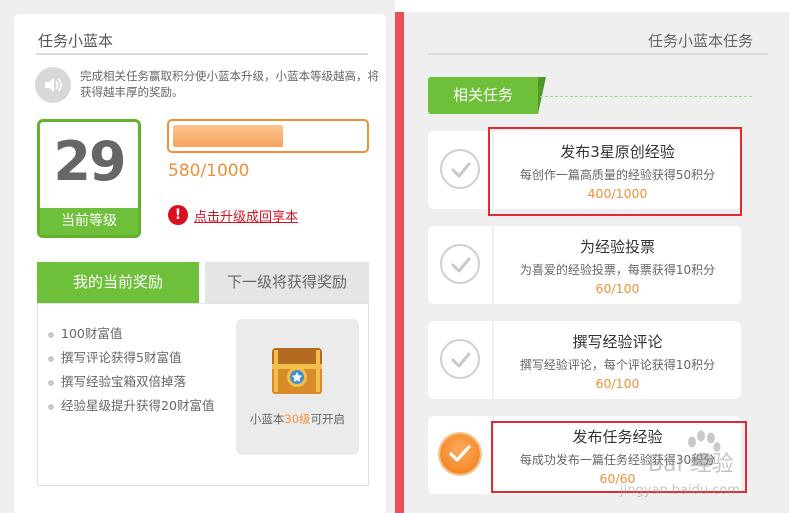 This screenshot has width=789, height=513. Describe the element at coordinates (178, 215) in the screenshot. I see `warning-icon: !` at that location.